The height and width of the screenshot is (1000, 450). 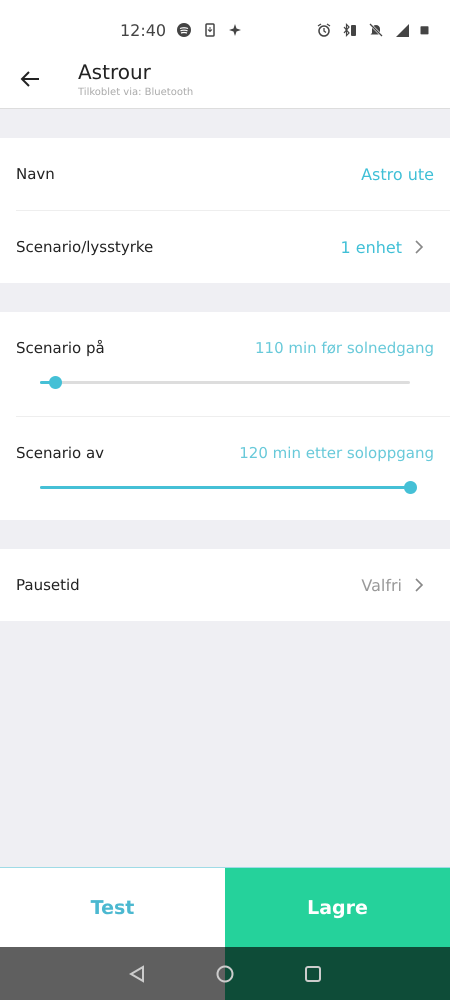 What do you see at coordinates (85, 247) in the screenshot?
I see `setting-label: Scenario/lysstyrke` at bounding box center [85, 247].